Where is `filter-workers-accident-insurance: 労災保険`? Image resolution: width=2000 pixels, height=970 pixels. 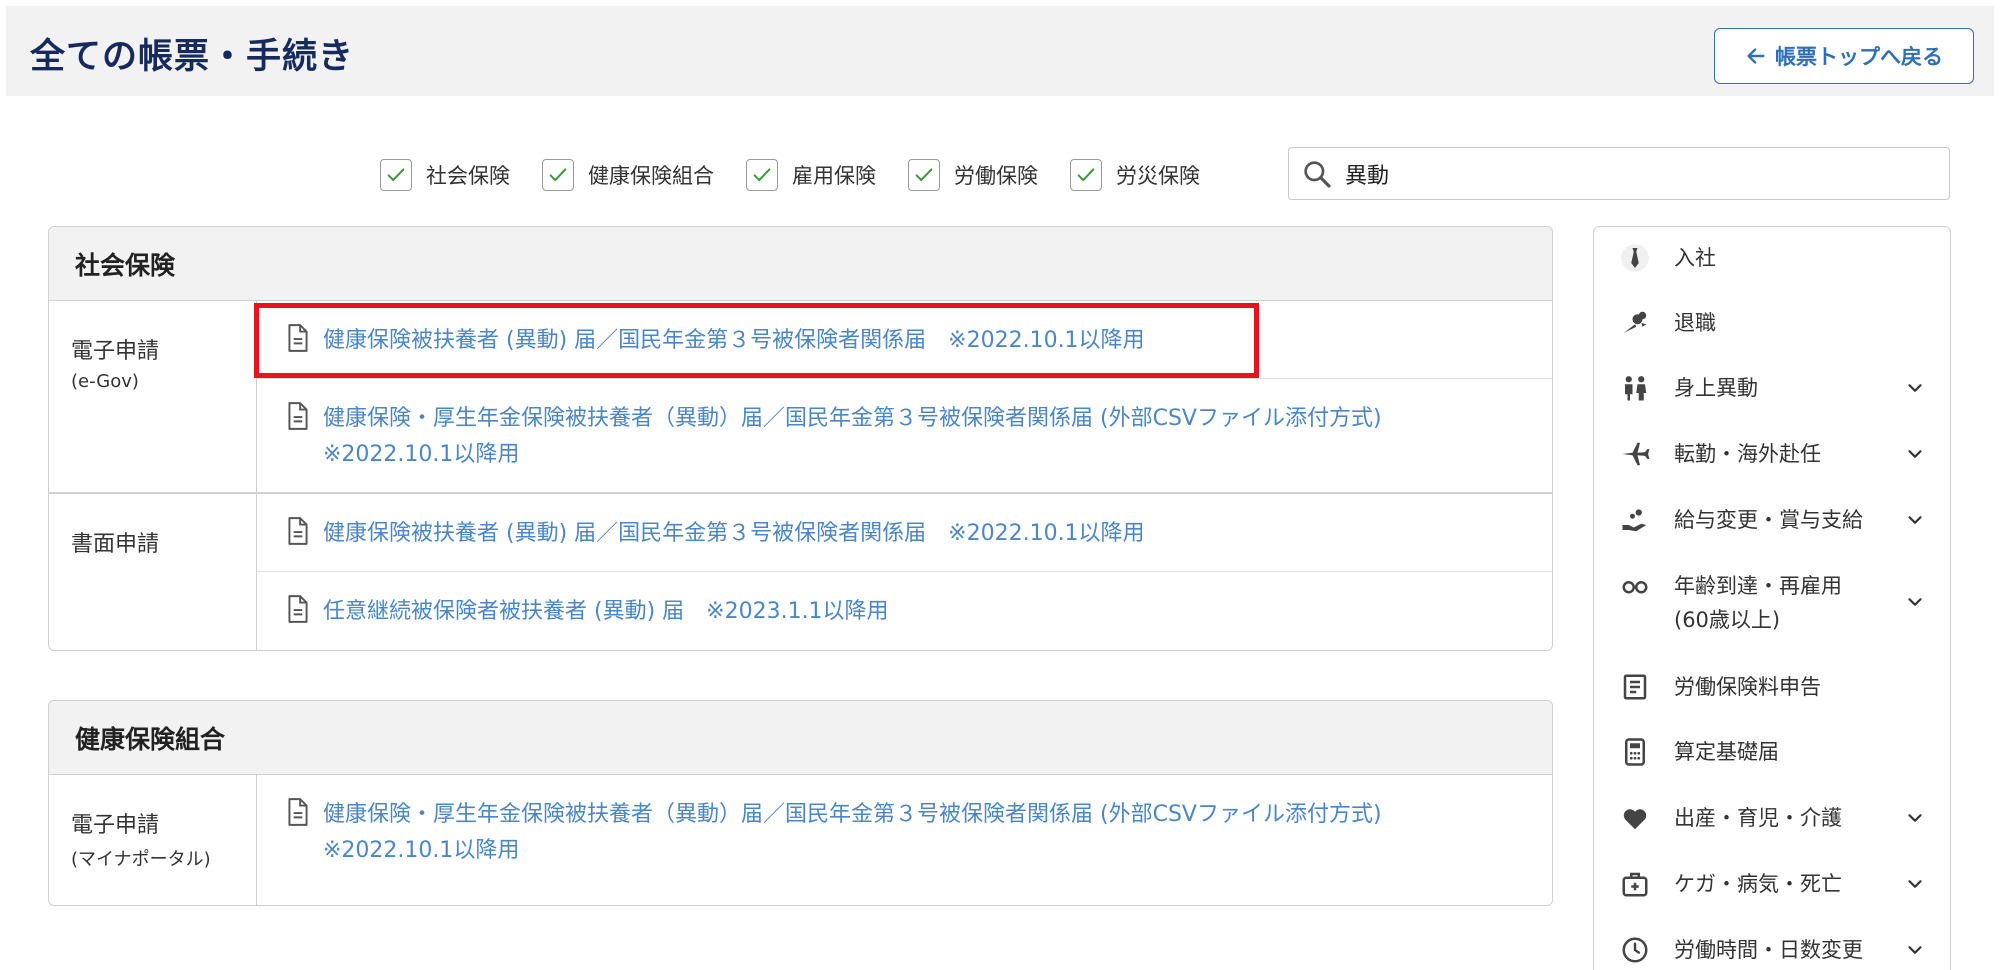 filter-workers-accident-insurance: 労災保険 is located at coordinates (1135, 175).